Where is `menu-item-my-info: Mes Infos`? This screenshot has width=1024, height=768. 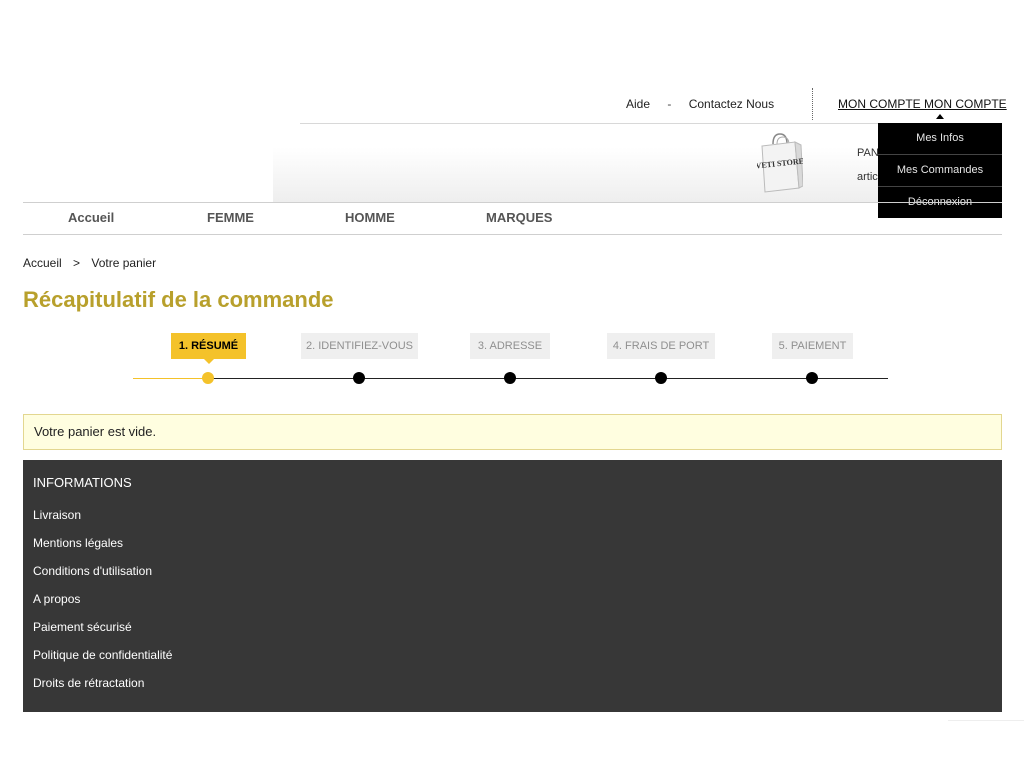
menu-item-my-info: Mes Infos is located at coordinates (940, 139).